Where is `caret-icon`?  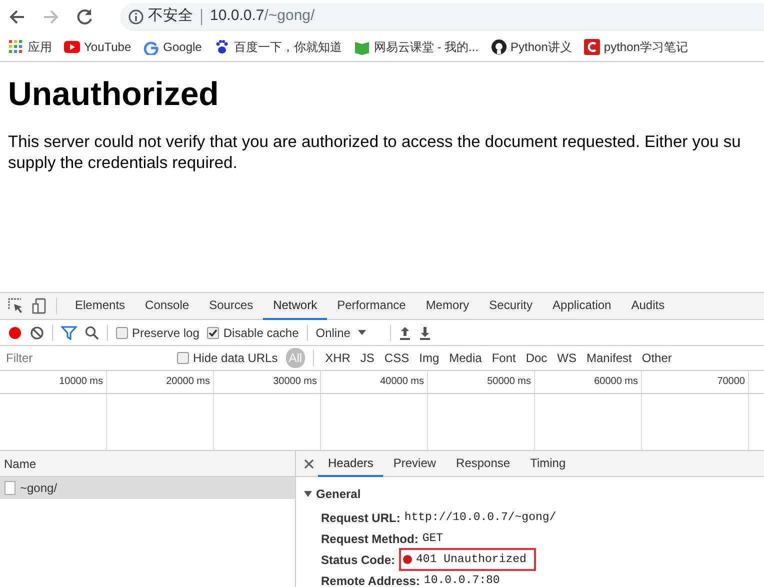 caret-icon is located at coordinates (362, 333).